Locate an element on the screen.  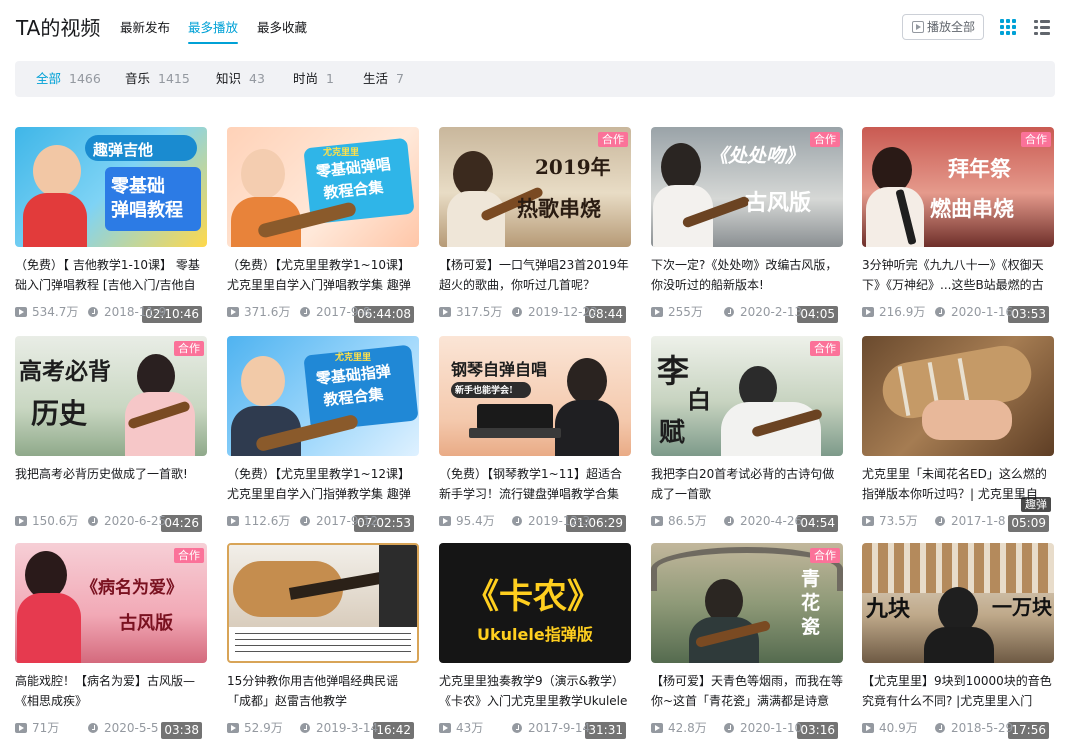
sort-tab-latest: 最新发布 is located at coordinates (145, 28).